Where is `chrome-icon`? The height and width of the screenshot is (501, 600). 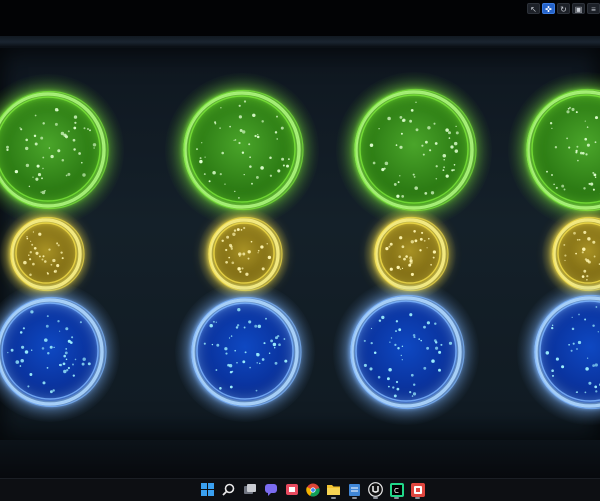 chrome-icon is located at coordinates (312, 489).